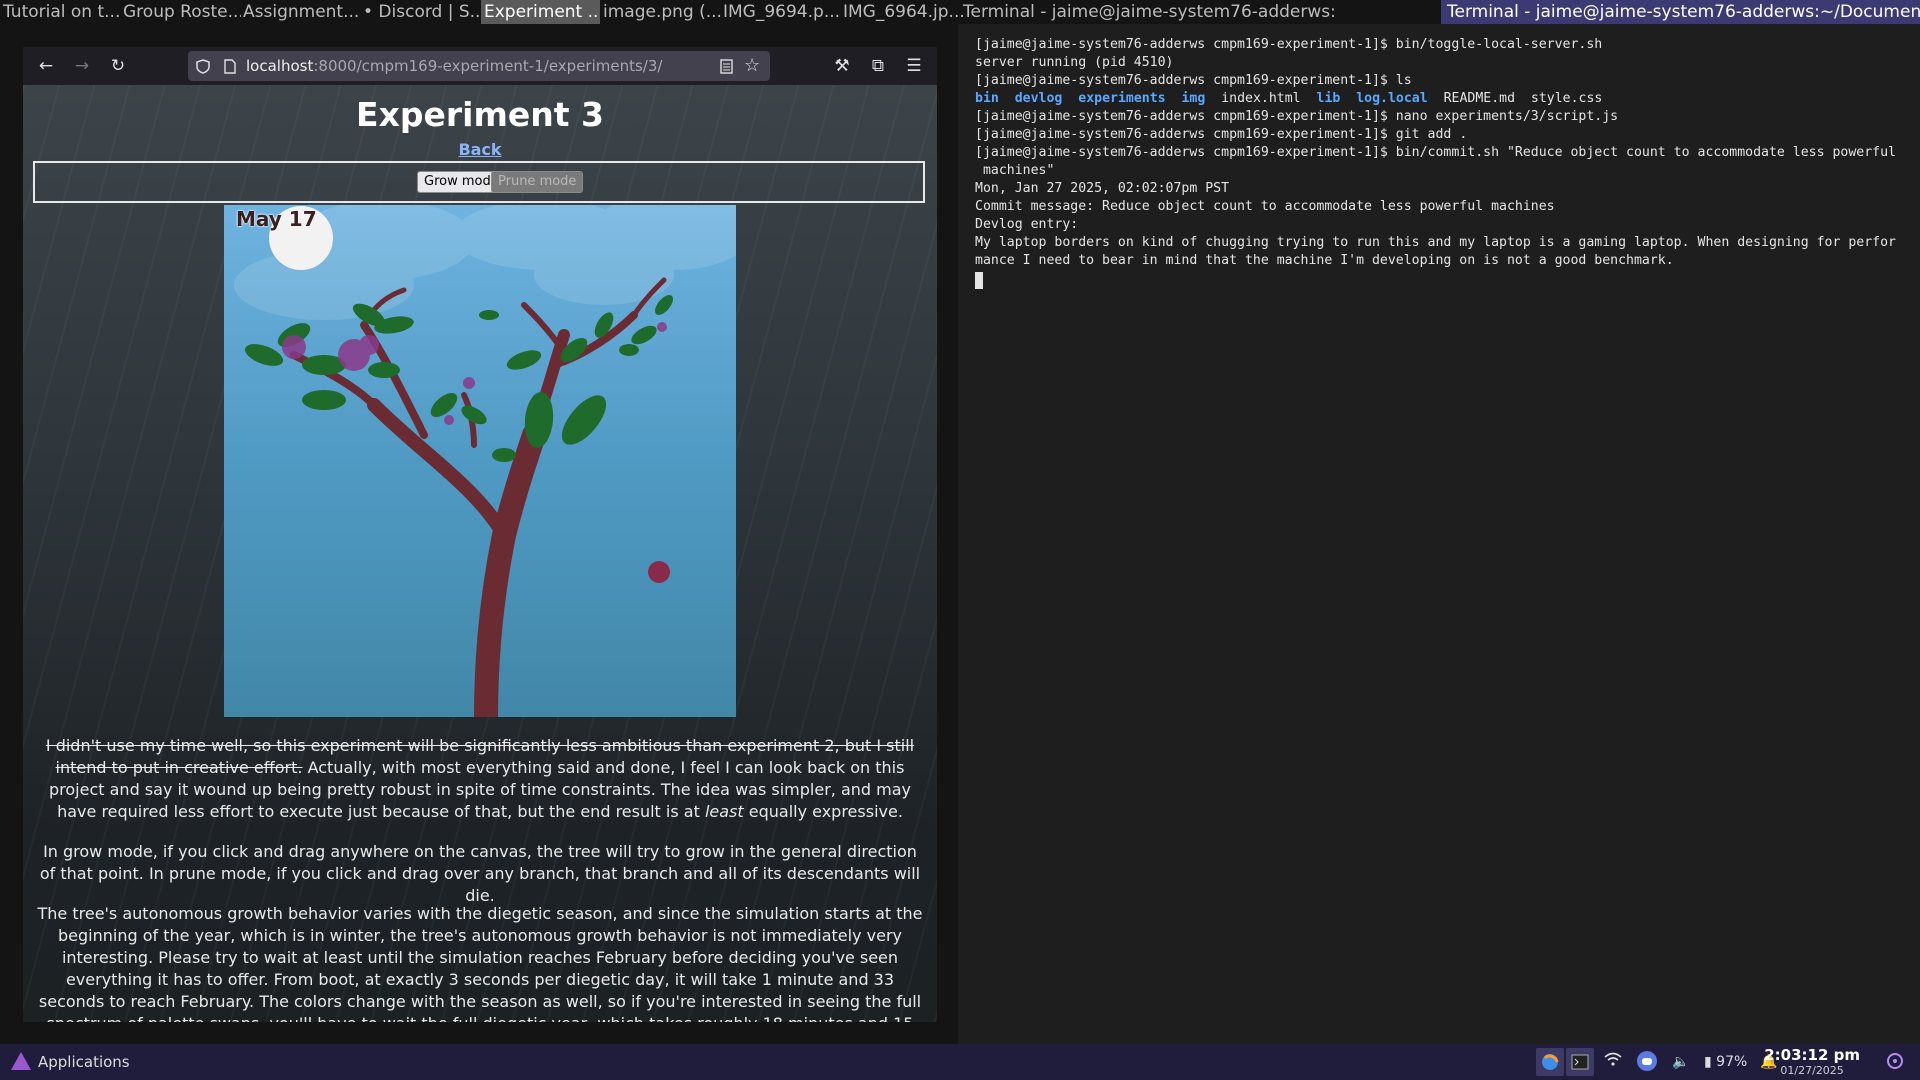 The image size is (1920, 1080). I want to click on back-link: Back, so click(479, 149).